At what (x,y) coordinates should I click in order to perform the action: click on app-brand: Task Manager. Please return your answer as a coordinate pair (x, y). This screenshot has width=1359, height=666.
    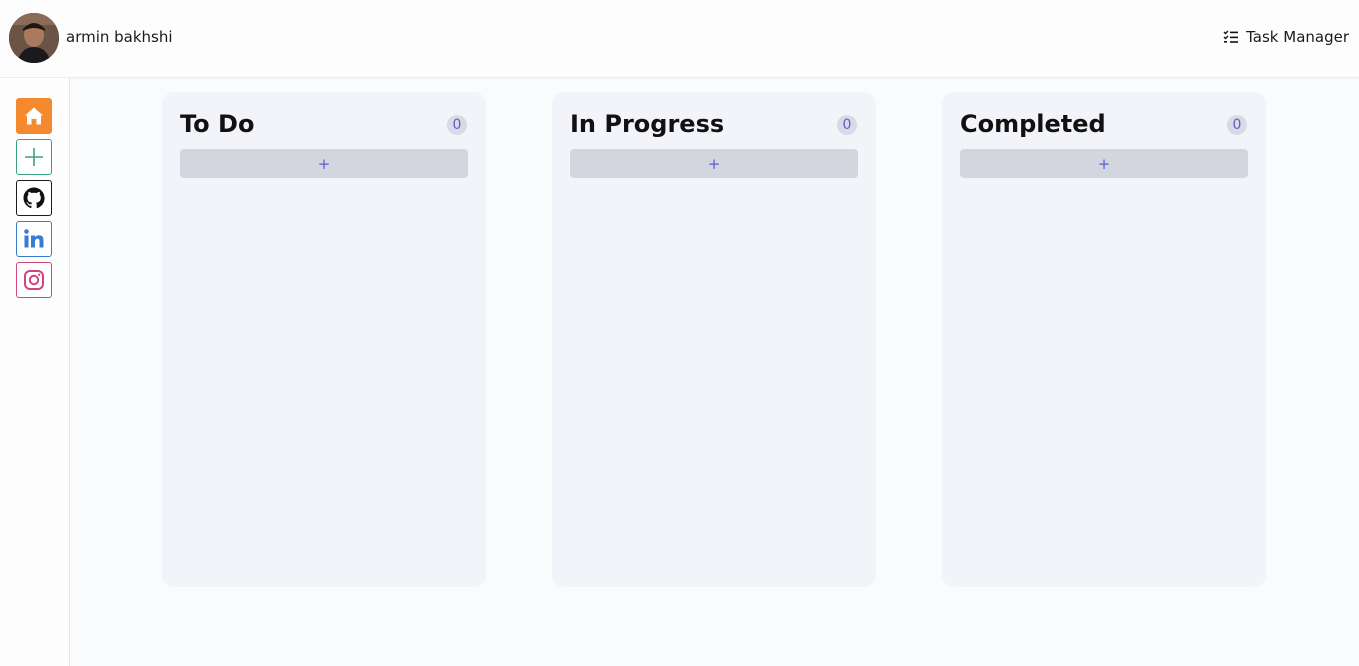
    Looking at the image, I should click on (1286, 37).